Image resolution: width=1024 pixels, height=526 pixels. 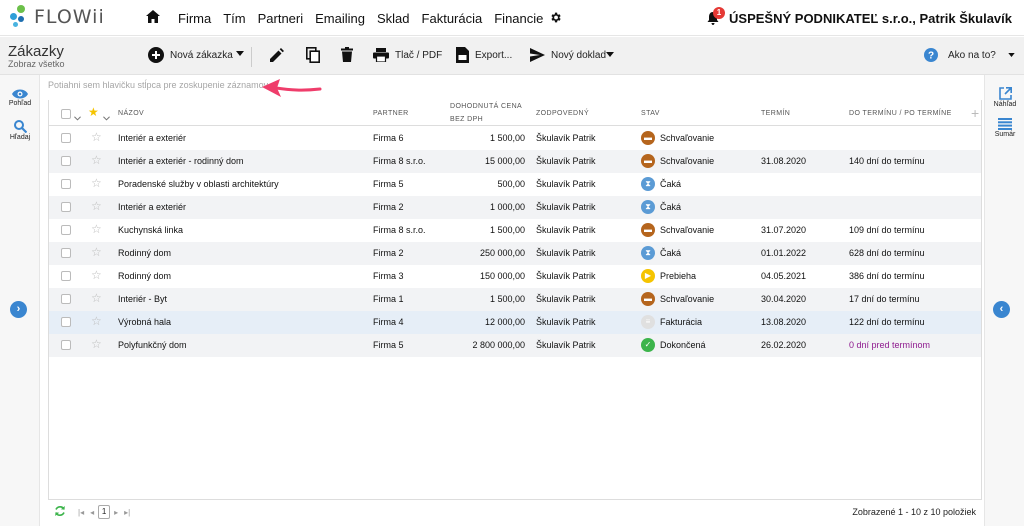 What do you see at coordinates (681, 322) in the screenshot?
I see `cell-status: Fakturácia` at bounding box center [681, 322].